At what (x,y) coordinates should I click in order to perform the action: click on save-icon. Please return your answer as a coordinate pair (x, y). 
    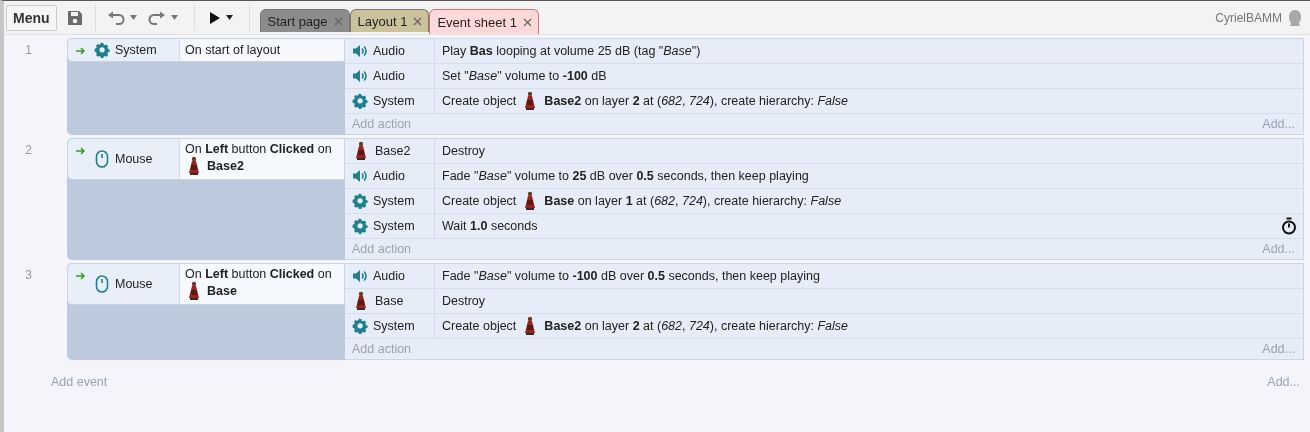
    Looking at the image, I should click on (74, 17).